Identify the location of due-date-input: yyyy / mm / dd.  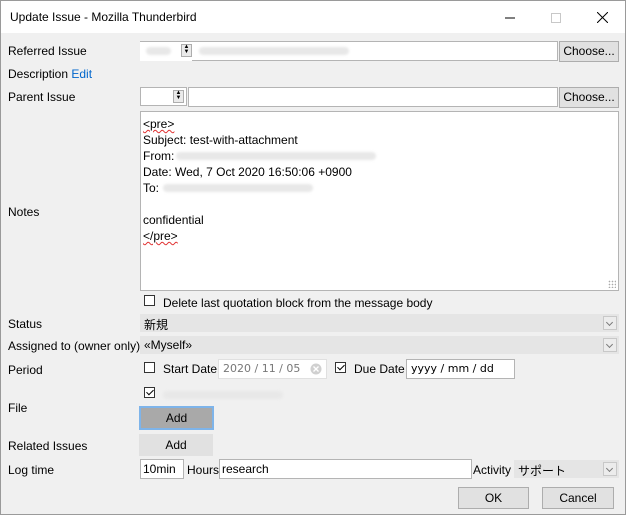
(460, 369).